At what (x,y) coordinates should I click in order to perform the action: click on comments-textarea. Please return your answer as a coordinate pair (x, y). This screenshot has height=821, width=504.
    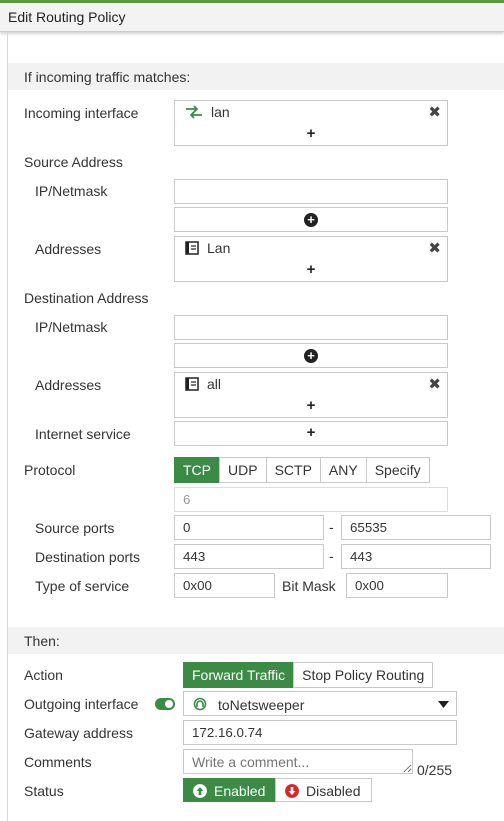
    Looking at the image, I should click on (298, 761).